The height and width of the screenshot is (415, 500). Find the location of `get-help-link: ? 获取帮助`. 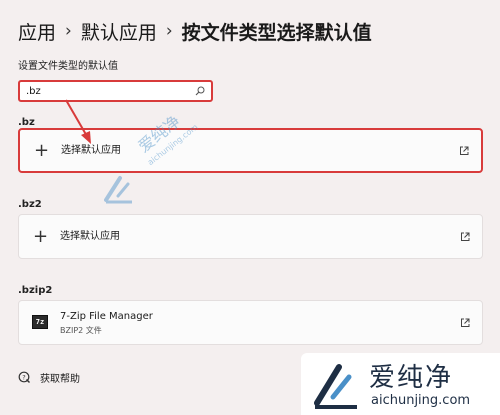

get-help-link: ? 获取帮助 is located at coordinates (49, 377).